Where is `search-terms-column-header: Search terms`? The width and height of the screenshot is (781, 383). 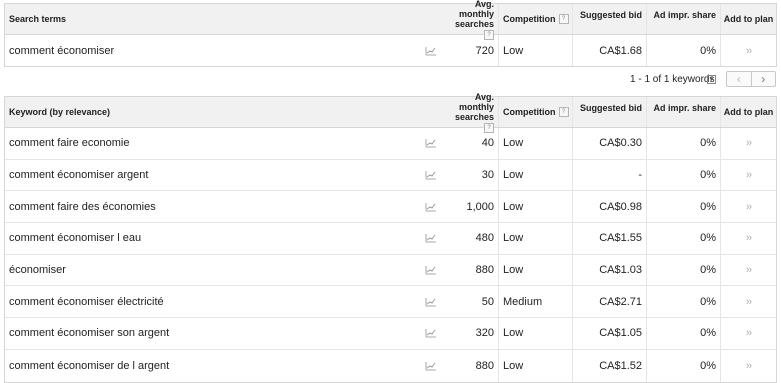 search-terms-column-header: Search terms is located at coordinates (212, 19).